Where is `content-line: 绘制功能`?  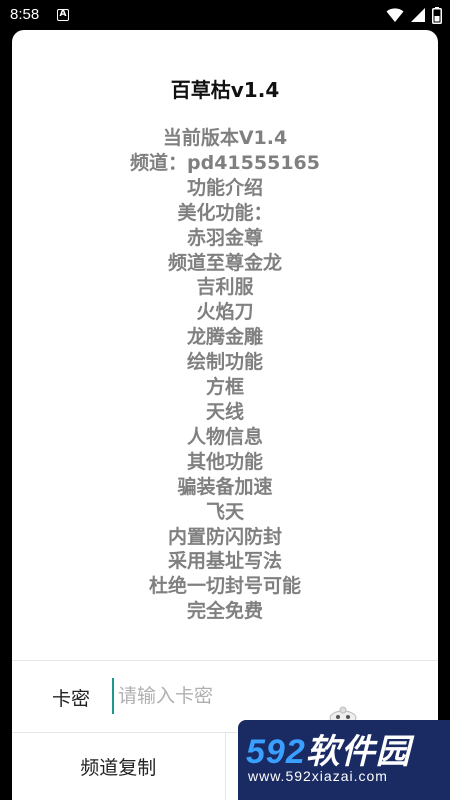
content-line: 绘制功能 is located at coordinates (224, 362).